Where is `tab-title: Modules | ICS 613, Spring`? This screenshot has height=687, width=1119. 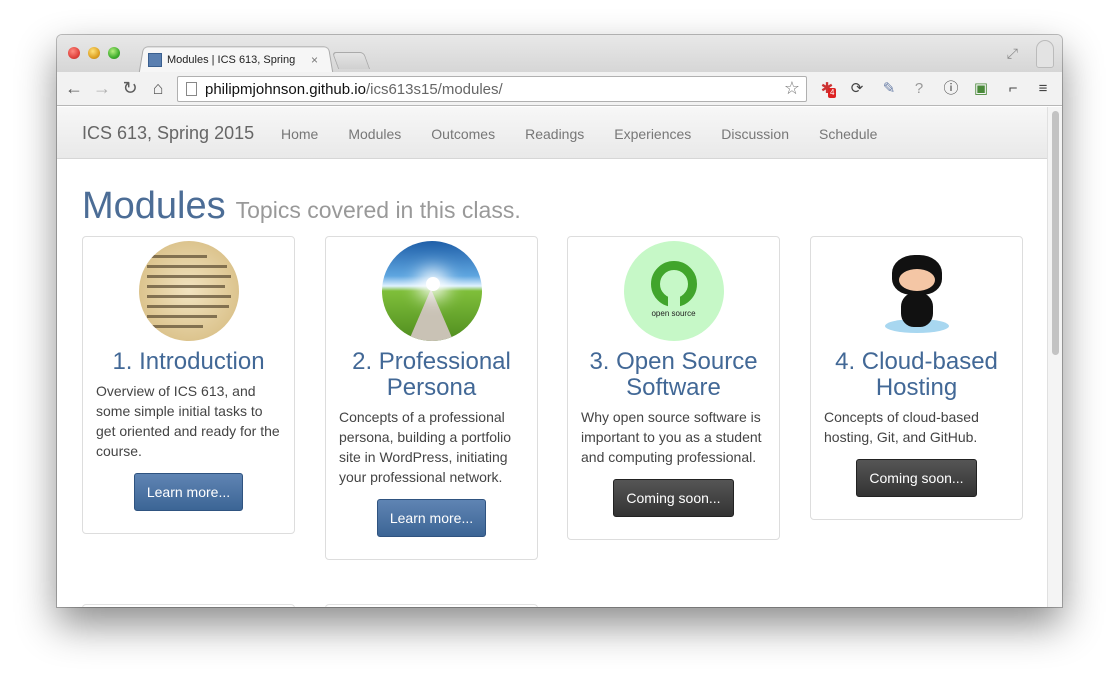
tab-title: Modules | ICS 613, Spring is located at coordinates (231, 60).